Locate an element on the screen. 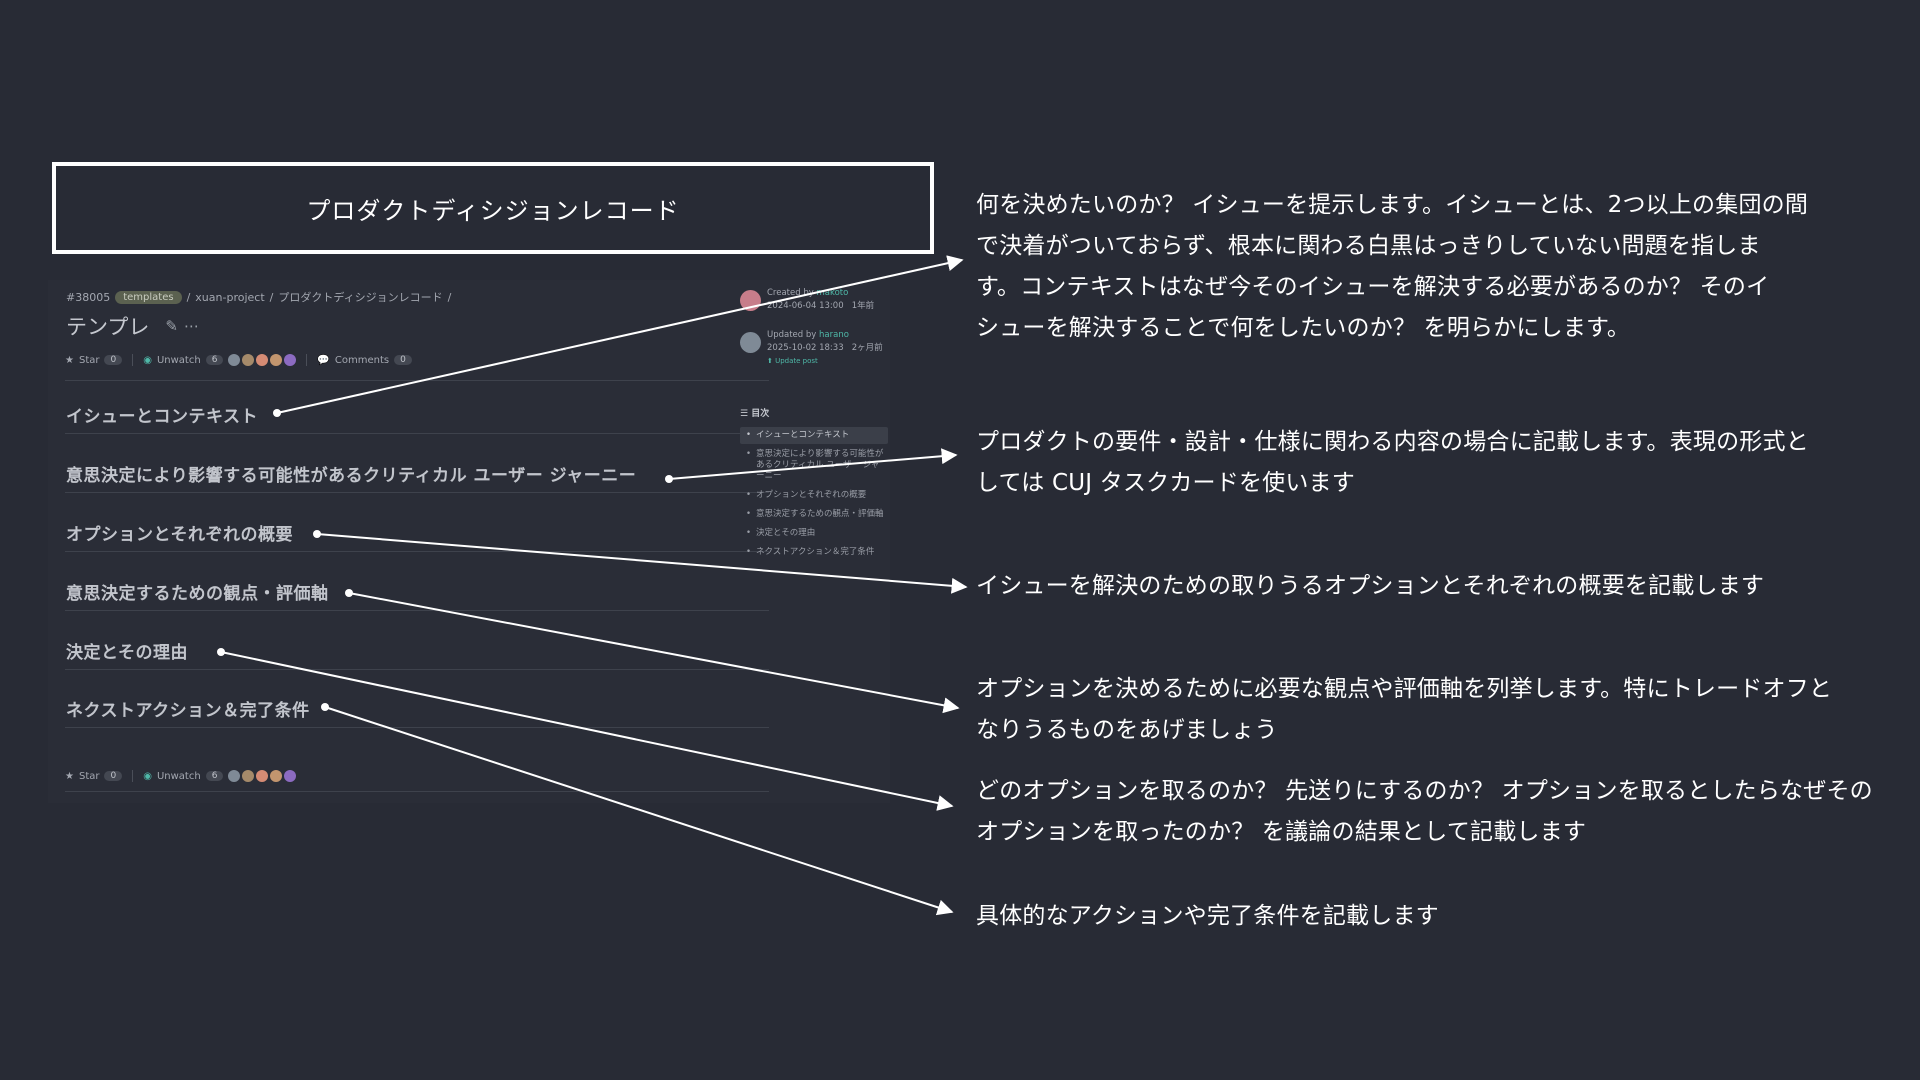  connector-issue is located at coordinates (620, 334).